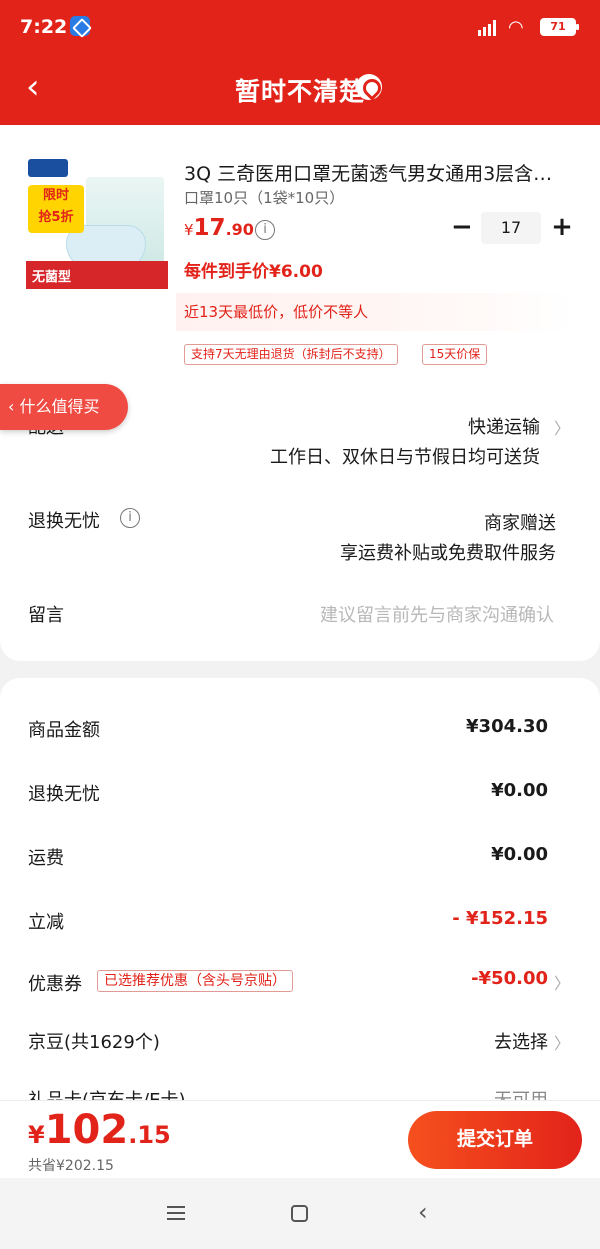 This screenshot has height=1249, width=600. What do you see at coordinates (36, 1135) in the screenshot?
I see `total-currency: ¥` at bounding box center [36, 1135].